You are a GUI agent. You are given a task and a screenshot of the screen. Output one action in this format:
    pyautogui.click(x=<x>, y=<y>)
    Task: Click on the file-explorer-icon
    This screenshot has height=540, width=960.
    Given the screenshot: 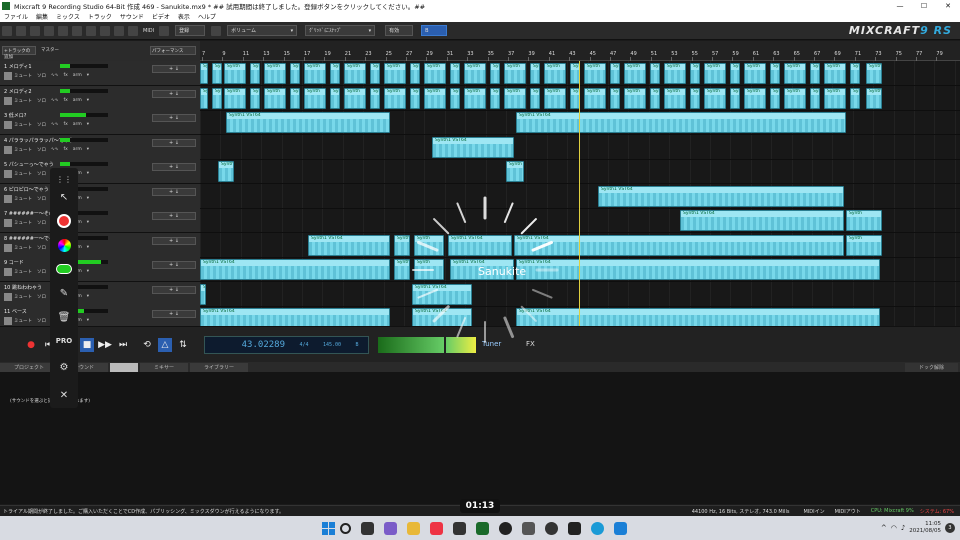 What is the action you would take?
    pyautogui.click(x=413, y=528)
    